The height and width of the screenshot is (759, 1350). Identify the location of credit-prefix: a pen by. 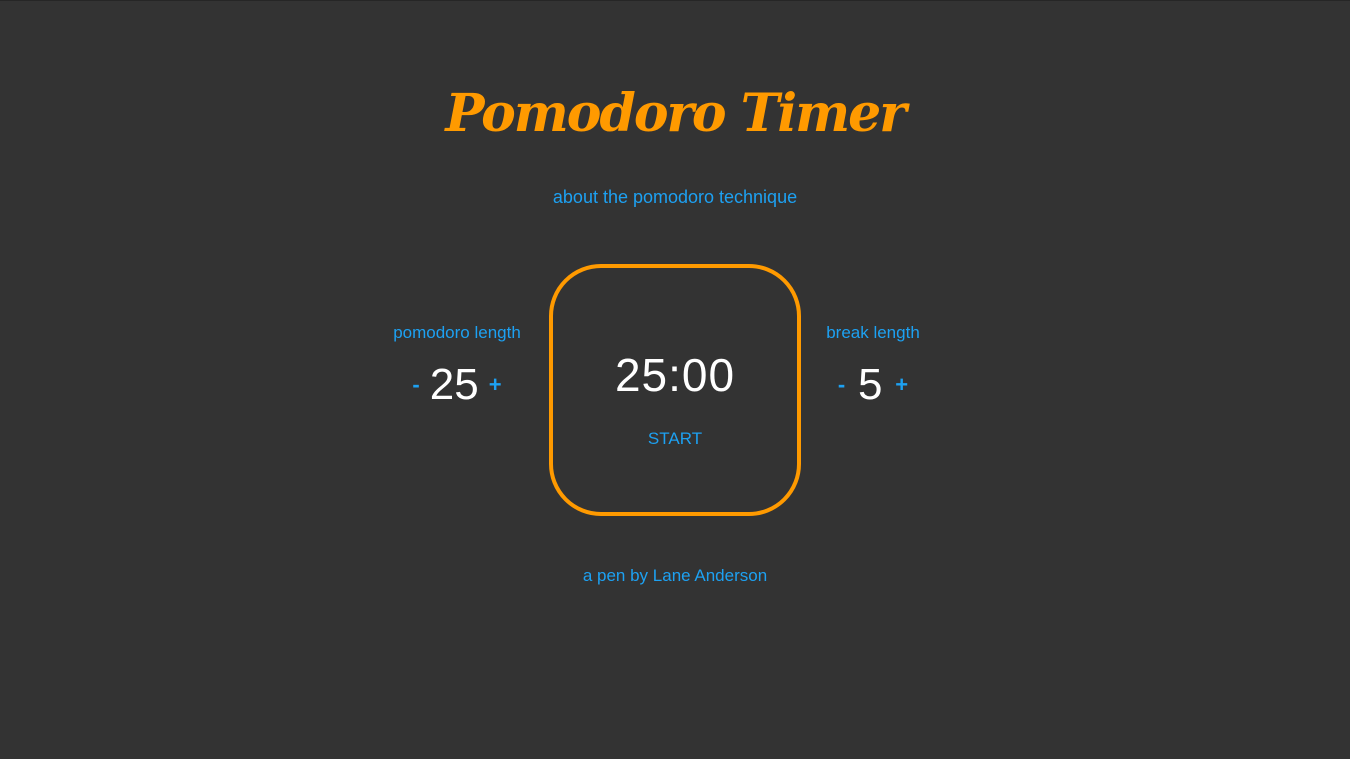
(615, 575).